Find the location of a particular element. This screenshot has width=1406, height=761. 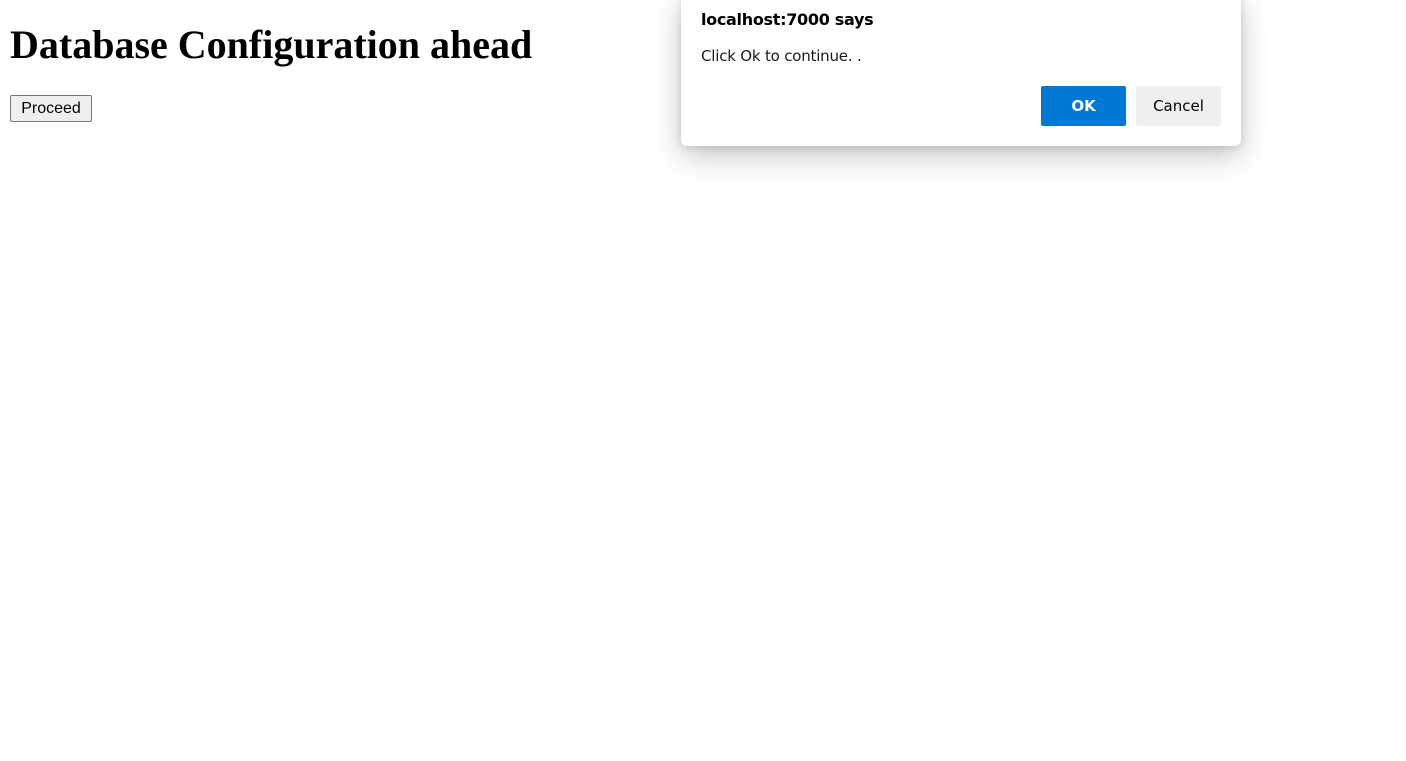

dialog-title: localhost:7000 says is located at coordinates (787, 19).